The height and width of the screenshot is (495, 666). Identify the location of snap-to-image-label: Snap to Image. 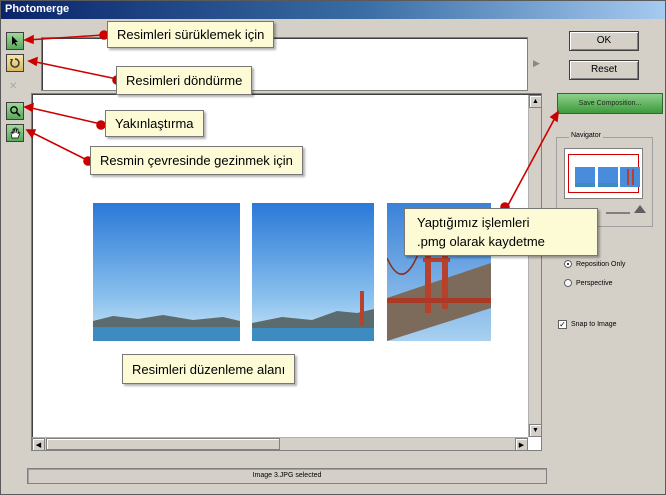
(594, 324).